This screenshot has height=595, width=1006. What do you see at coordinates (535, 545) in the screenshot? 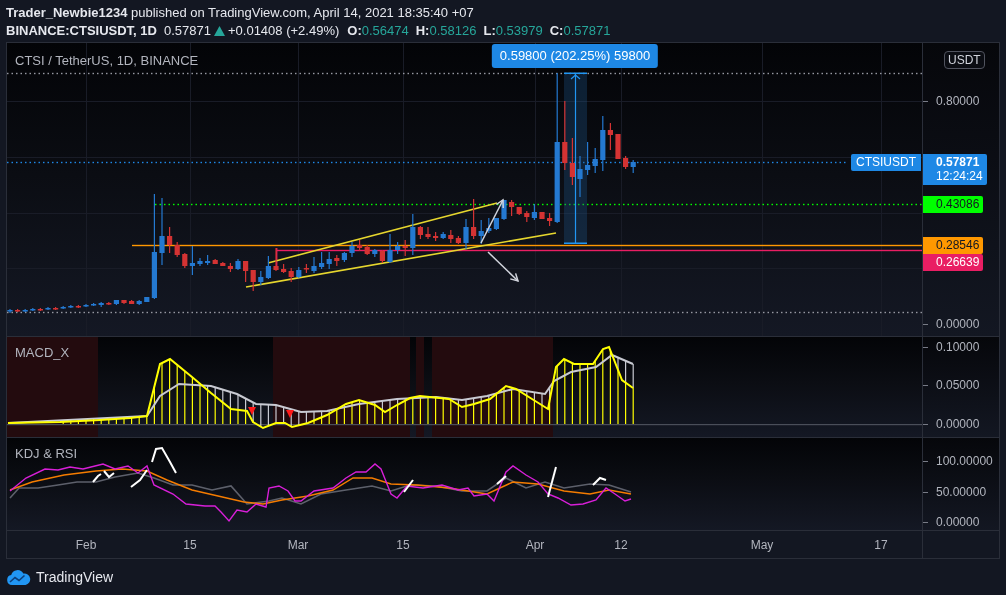
I see `time-label: Apr` at bounding box center [535, 545].